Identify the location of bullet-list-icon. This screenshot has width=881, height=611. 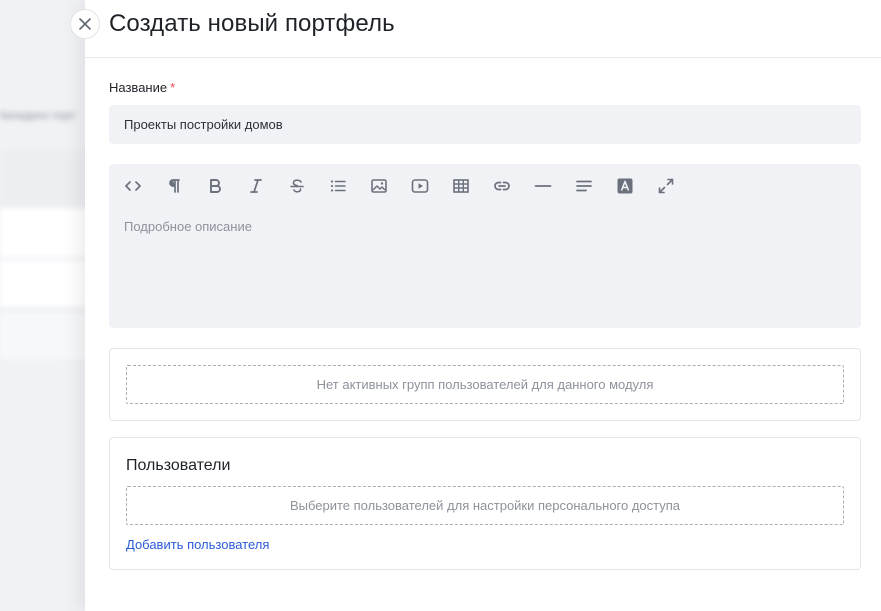
(338, 186).